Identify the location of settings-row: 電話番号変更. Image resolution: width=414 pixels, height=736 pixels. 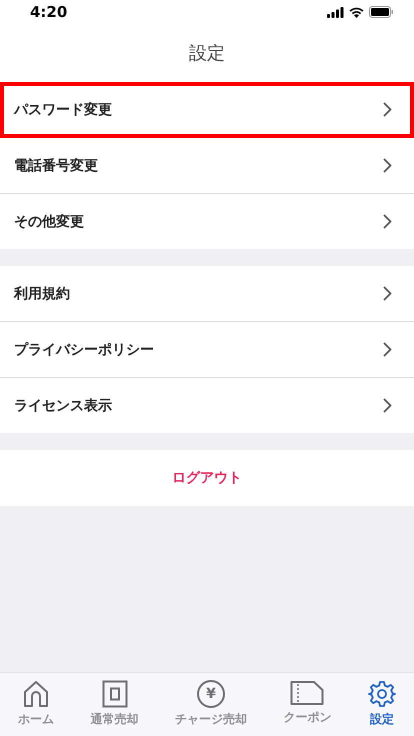
(207, 166).